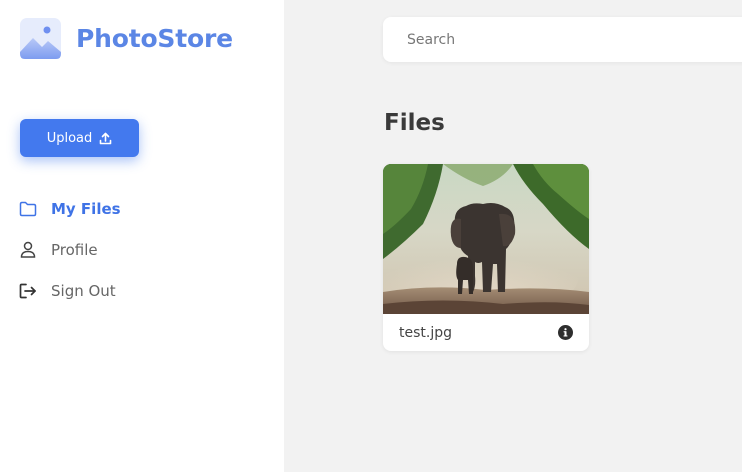 The height and width of the screenshot is (472, 742). What do you see at coordinates (105, 138) in the screenshot?
I see `upload-icon` at bounding box center [105, 138].